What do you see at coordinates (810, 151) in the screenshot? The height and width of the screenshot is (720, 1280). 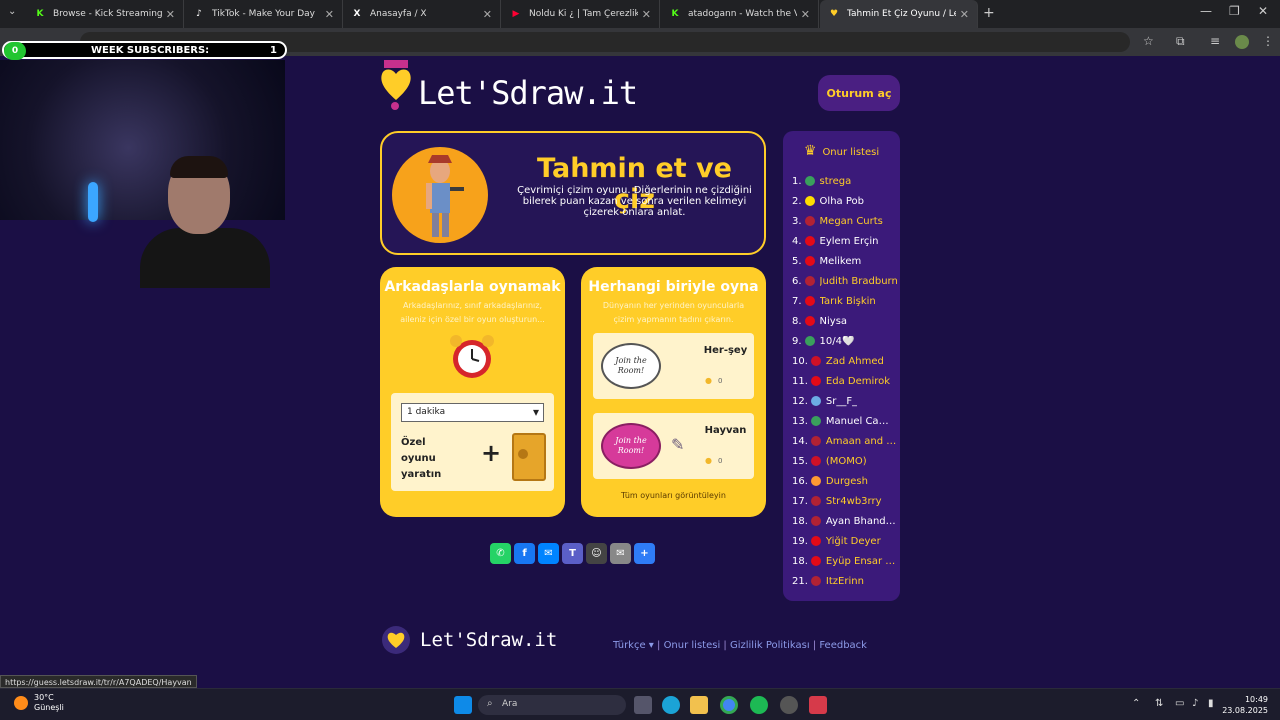 I see `crown-icon: ♛` at bounding box center [810, 151].